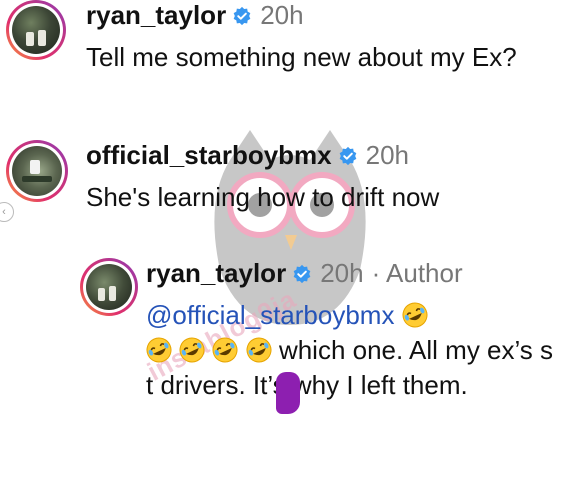 The width and height of the screenshot is (571, 483). Describe the element at coordinates (288, 393) in the screenshot. I see `censor-mark` at that location.